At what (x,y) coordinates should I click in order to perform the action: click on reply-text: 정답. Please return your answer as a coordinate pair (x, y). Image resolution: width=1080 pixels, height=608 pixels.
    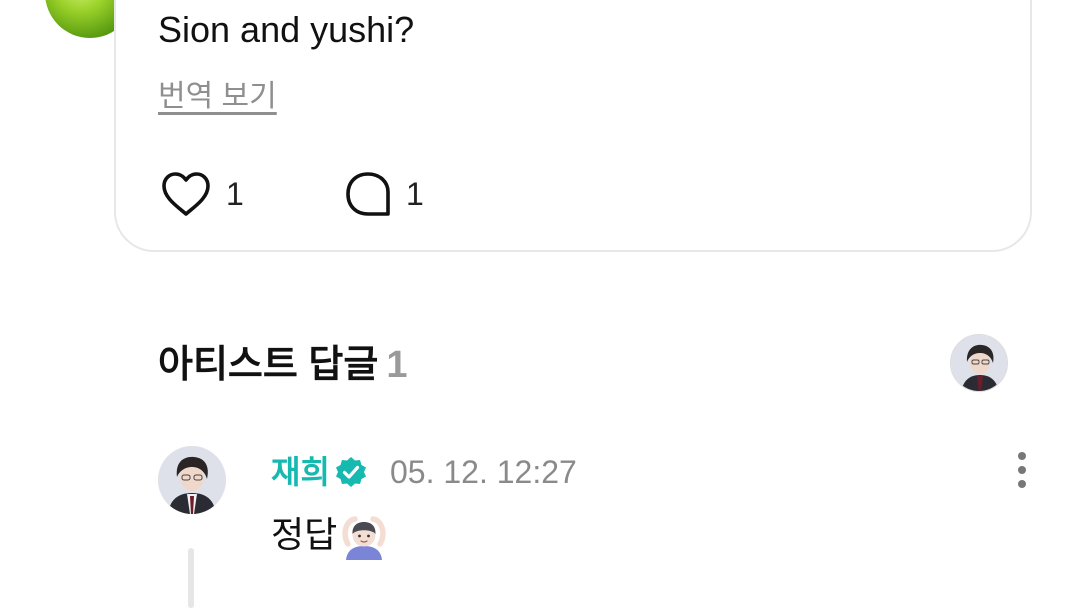
    Looking at the image, I should click on (304, 534).